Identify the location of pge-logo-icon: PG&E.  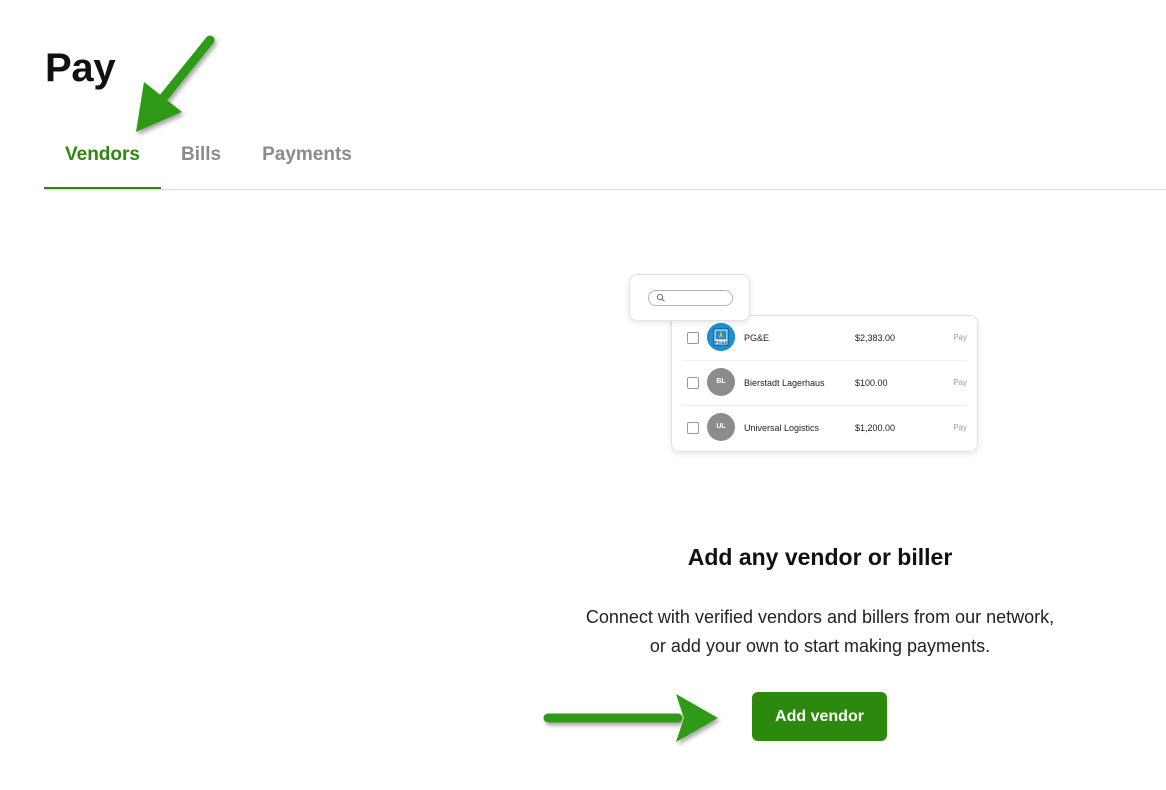
(721, 337).